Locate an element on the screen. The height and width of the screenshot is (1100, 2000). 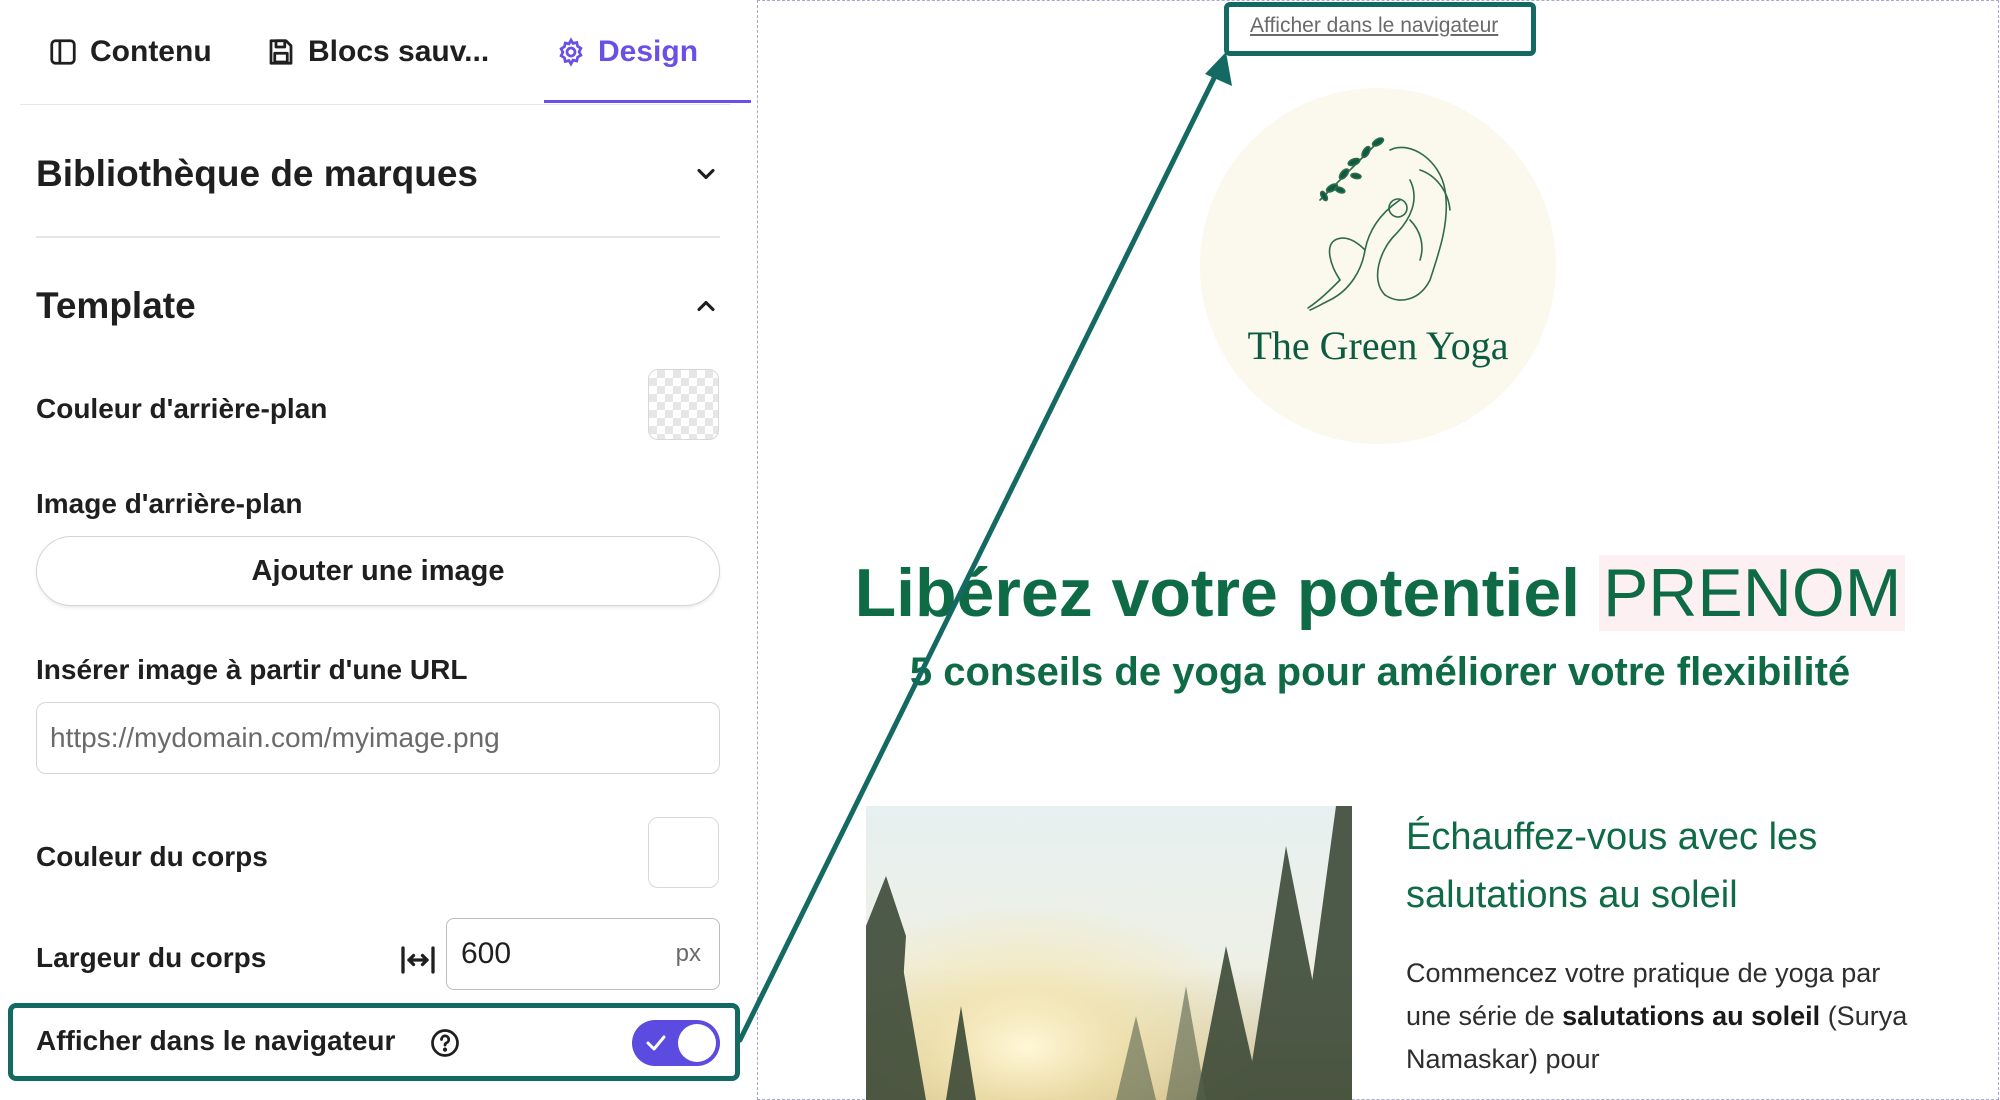
brand-library-header: Bibliothèque de marques is located at coordinates (378, 174).